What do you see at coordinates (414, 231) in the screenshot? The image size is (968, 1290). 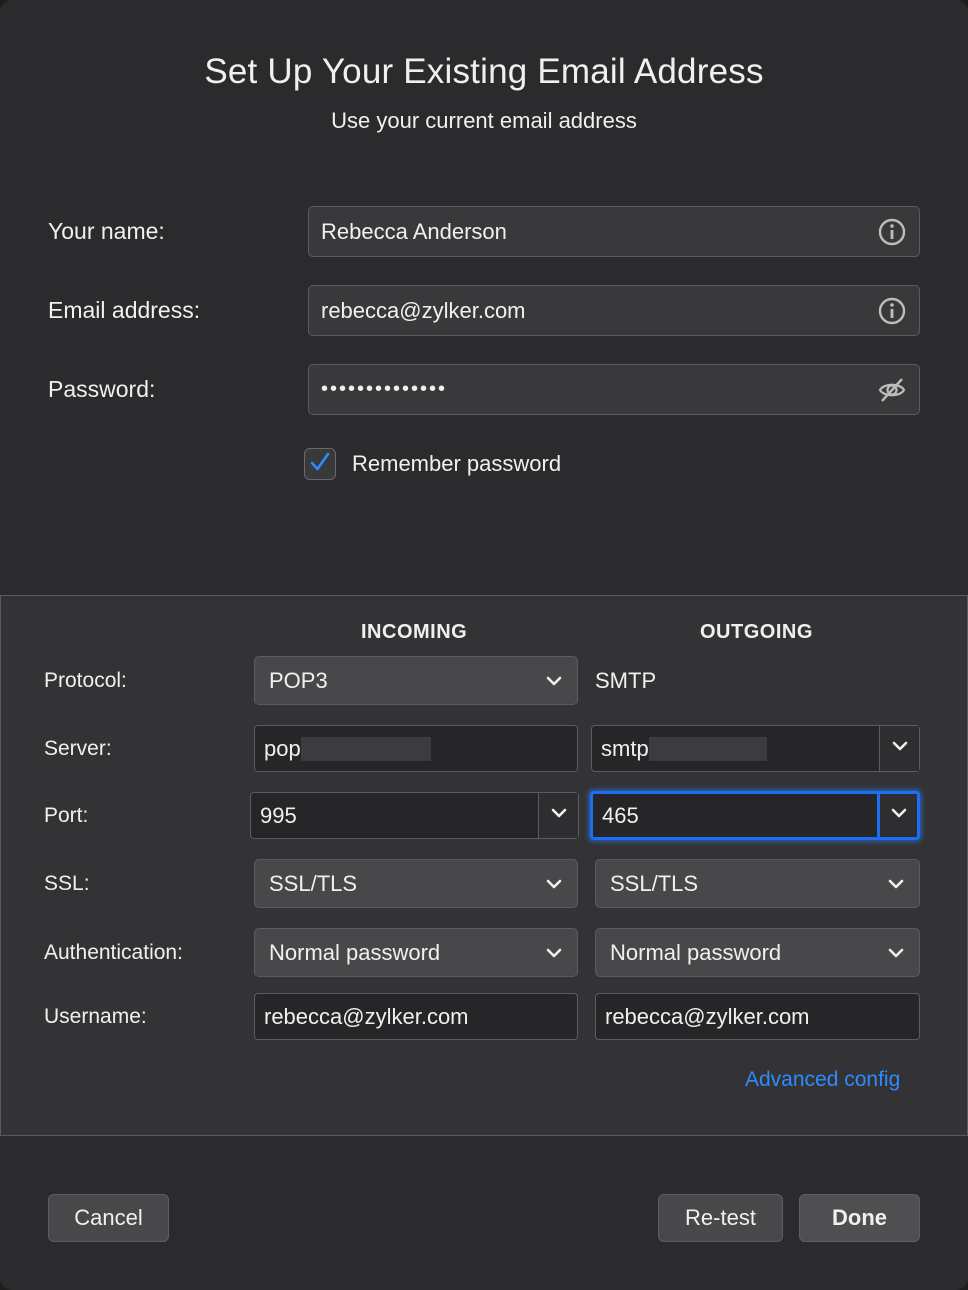 I see `name-value: Rebecca Anderson` at bounding box center [414, 231].